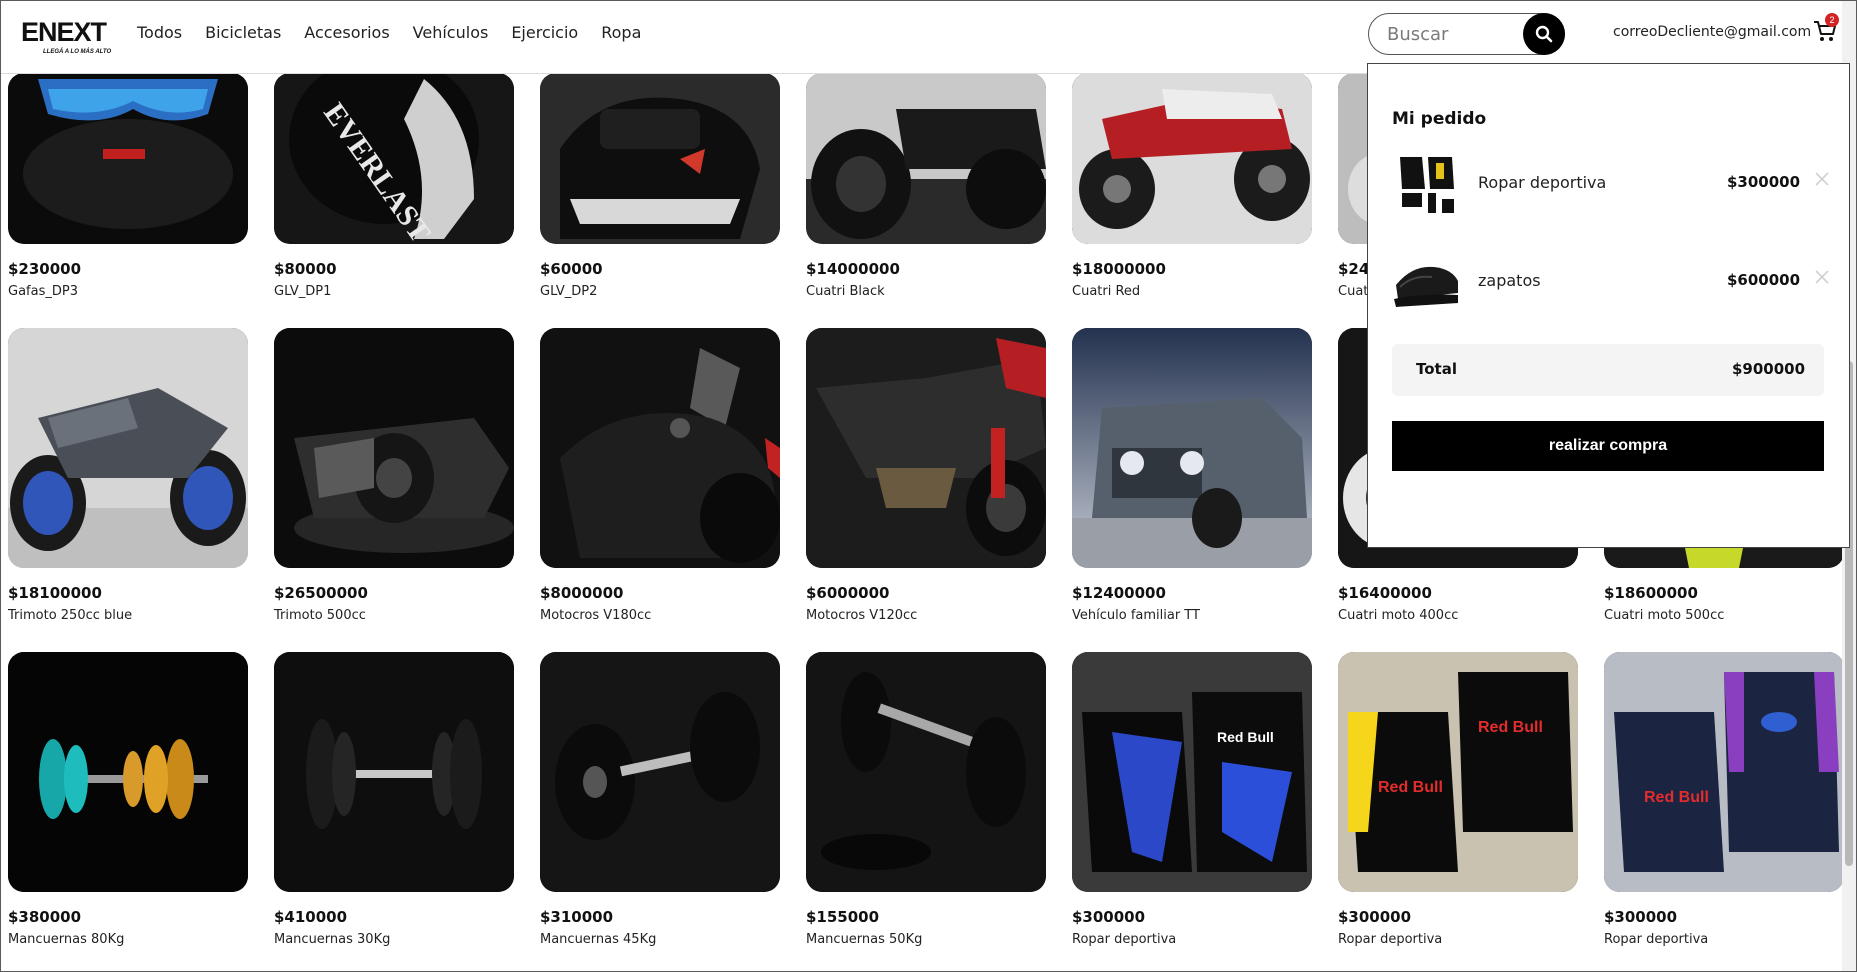  What do you see at coordinates (1436, 369) in the screenshot?
I see `total-label: Total` at bounding box center [1436, 369].